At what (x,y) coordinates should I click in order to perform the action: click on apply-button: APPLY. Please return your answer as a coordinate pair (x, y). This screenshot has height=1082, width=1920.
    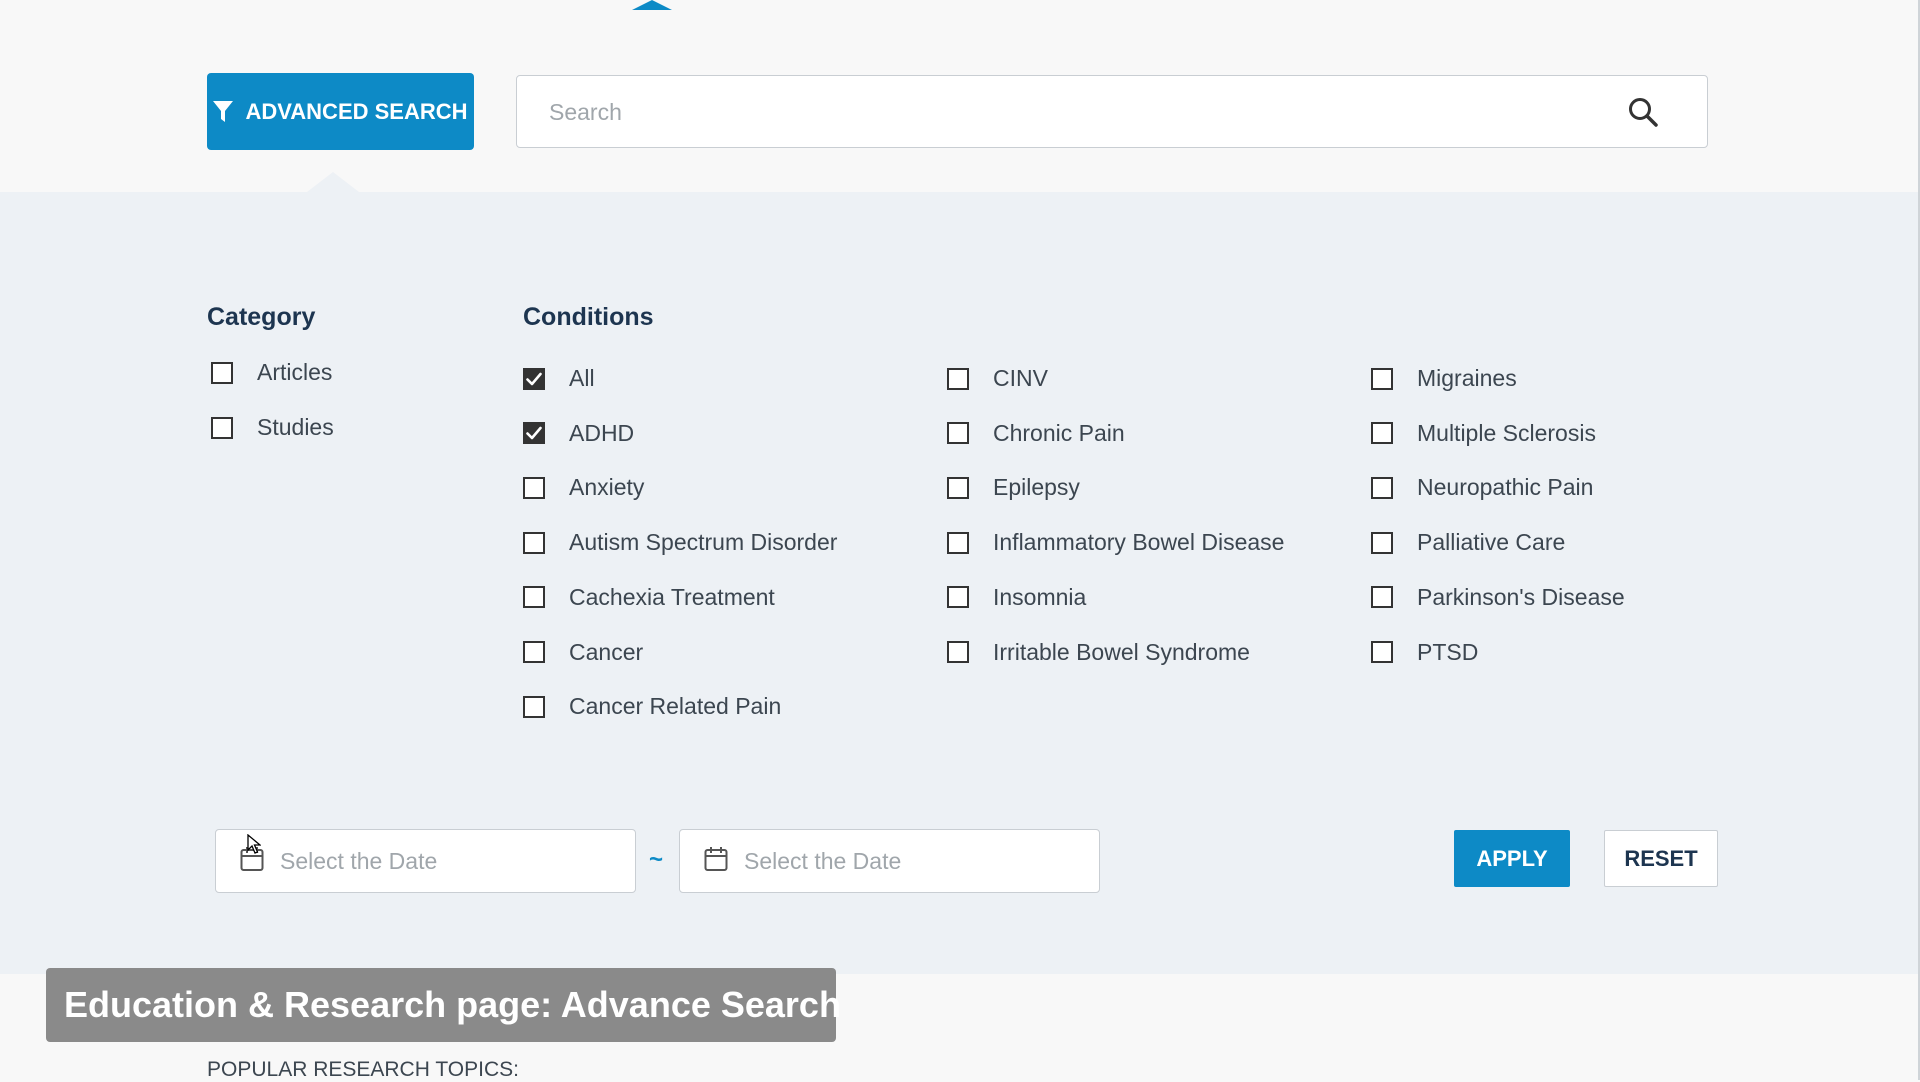
    Looking at the image, I should click on (1512, 858).